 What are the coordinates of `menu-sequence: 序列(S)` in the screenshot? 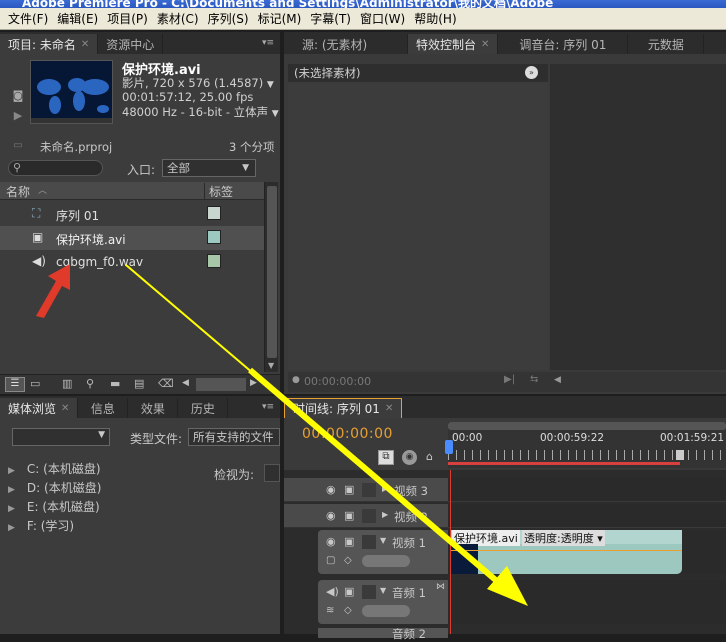 It's located at (228, 18).